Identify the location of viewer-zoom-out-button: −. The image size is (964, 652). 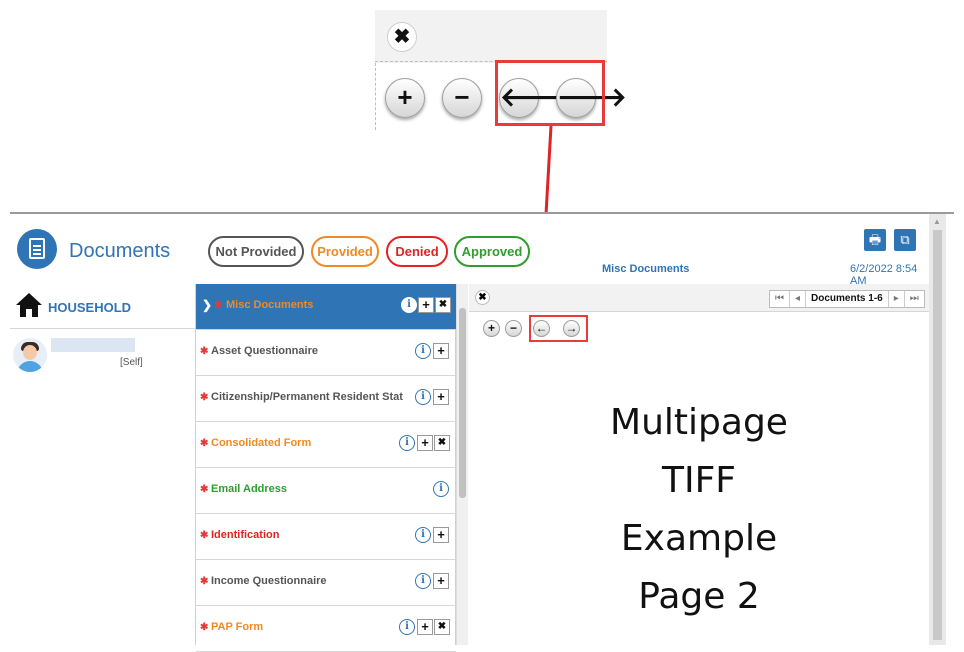
(513, 328).